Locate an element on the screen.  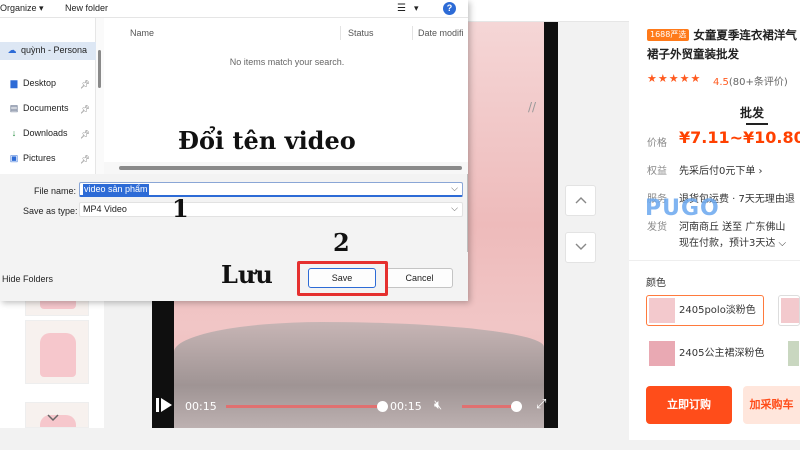
tab-wholesale: 批发 is located at coordinates (752, 112).